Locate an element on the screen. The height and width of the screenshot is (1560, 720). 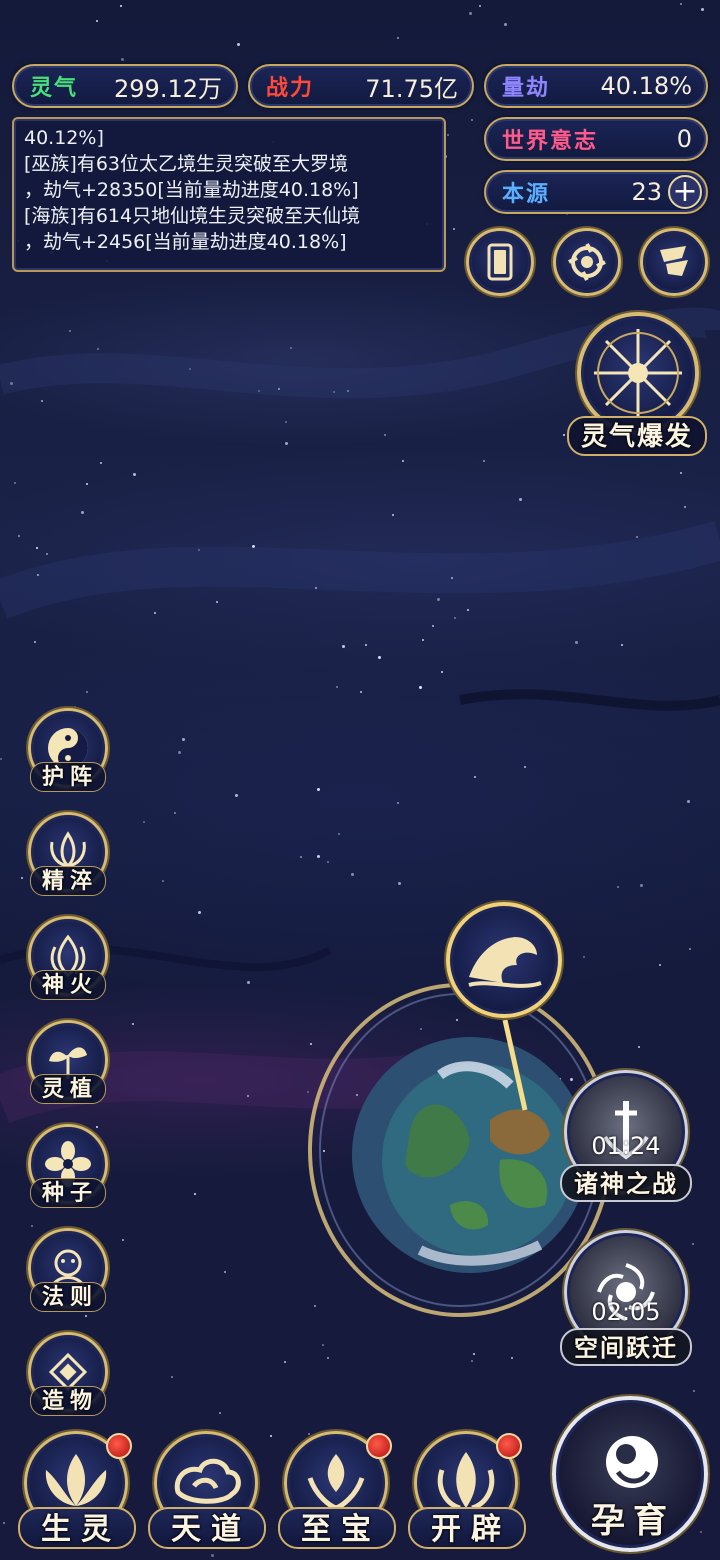
side-item-label: 灵植 is located at coordinates (68, 1089).